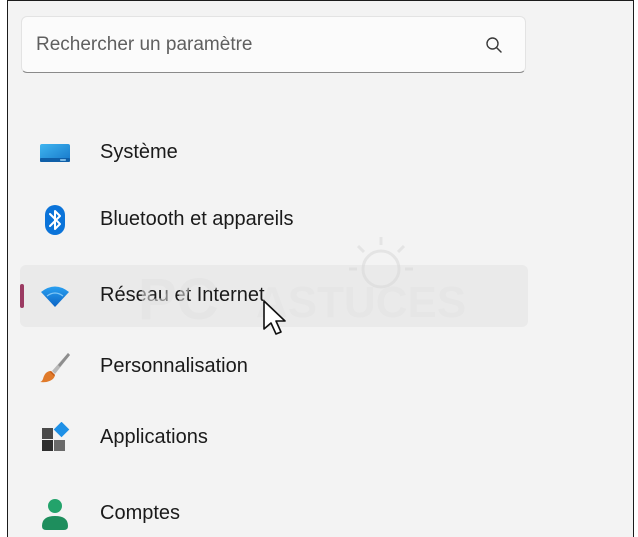 This screenshot has height=537, width=638. Describe the element at coordinates (55, 514) in the screenshot. I see `person-icon` at that location.